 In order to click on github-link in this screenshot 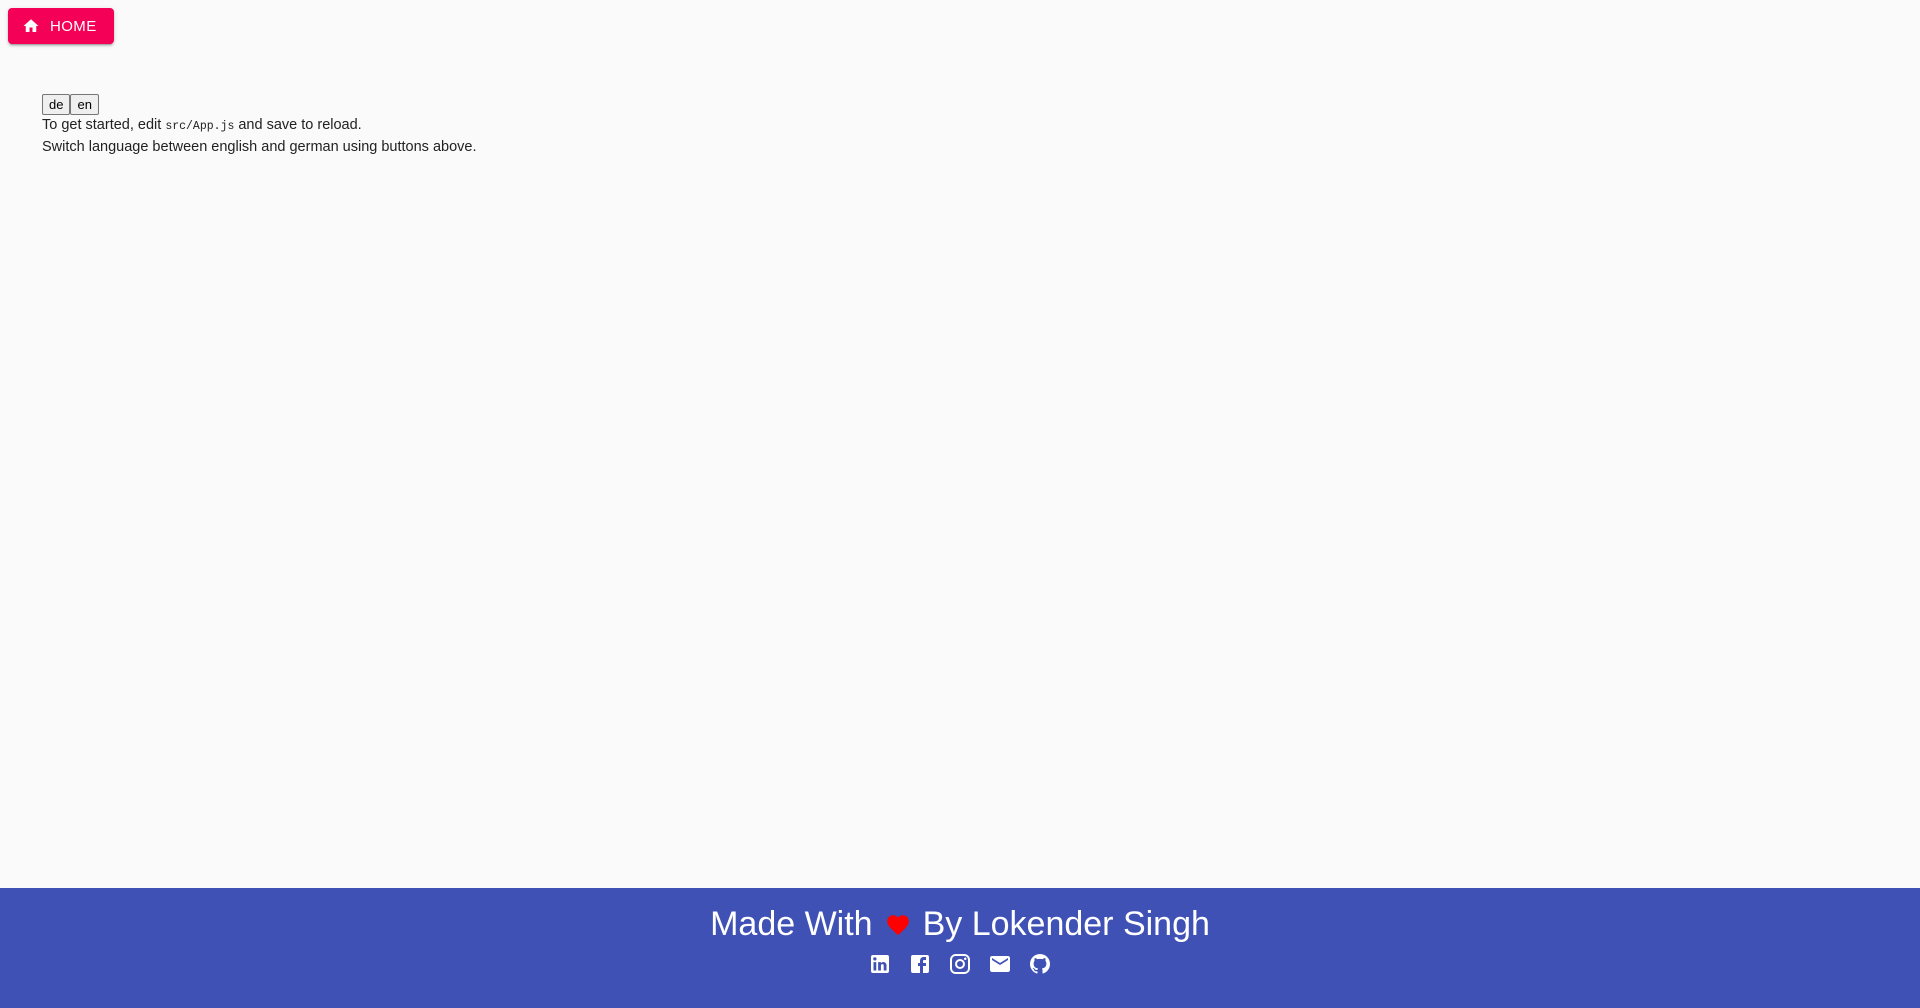, I will do `click(1040, 964)`.